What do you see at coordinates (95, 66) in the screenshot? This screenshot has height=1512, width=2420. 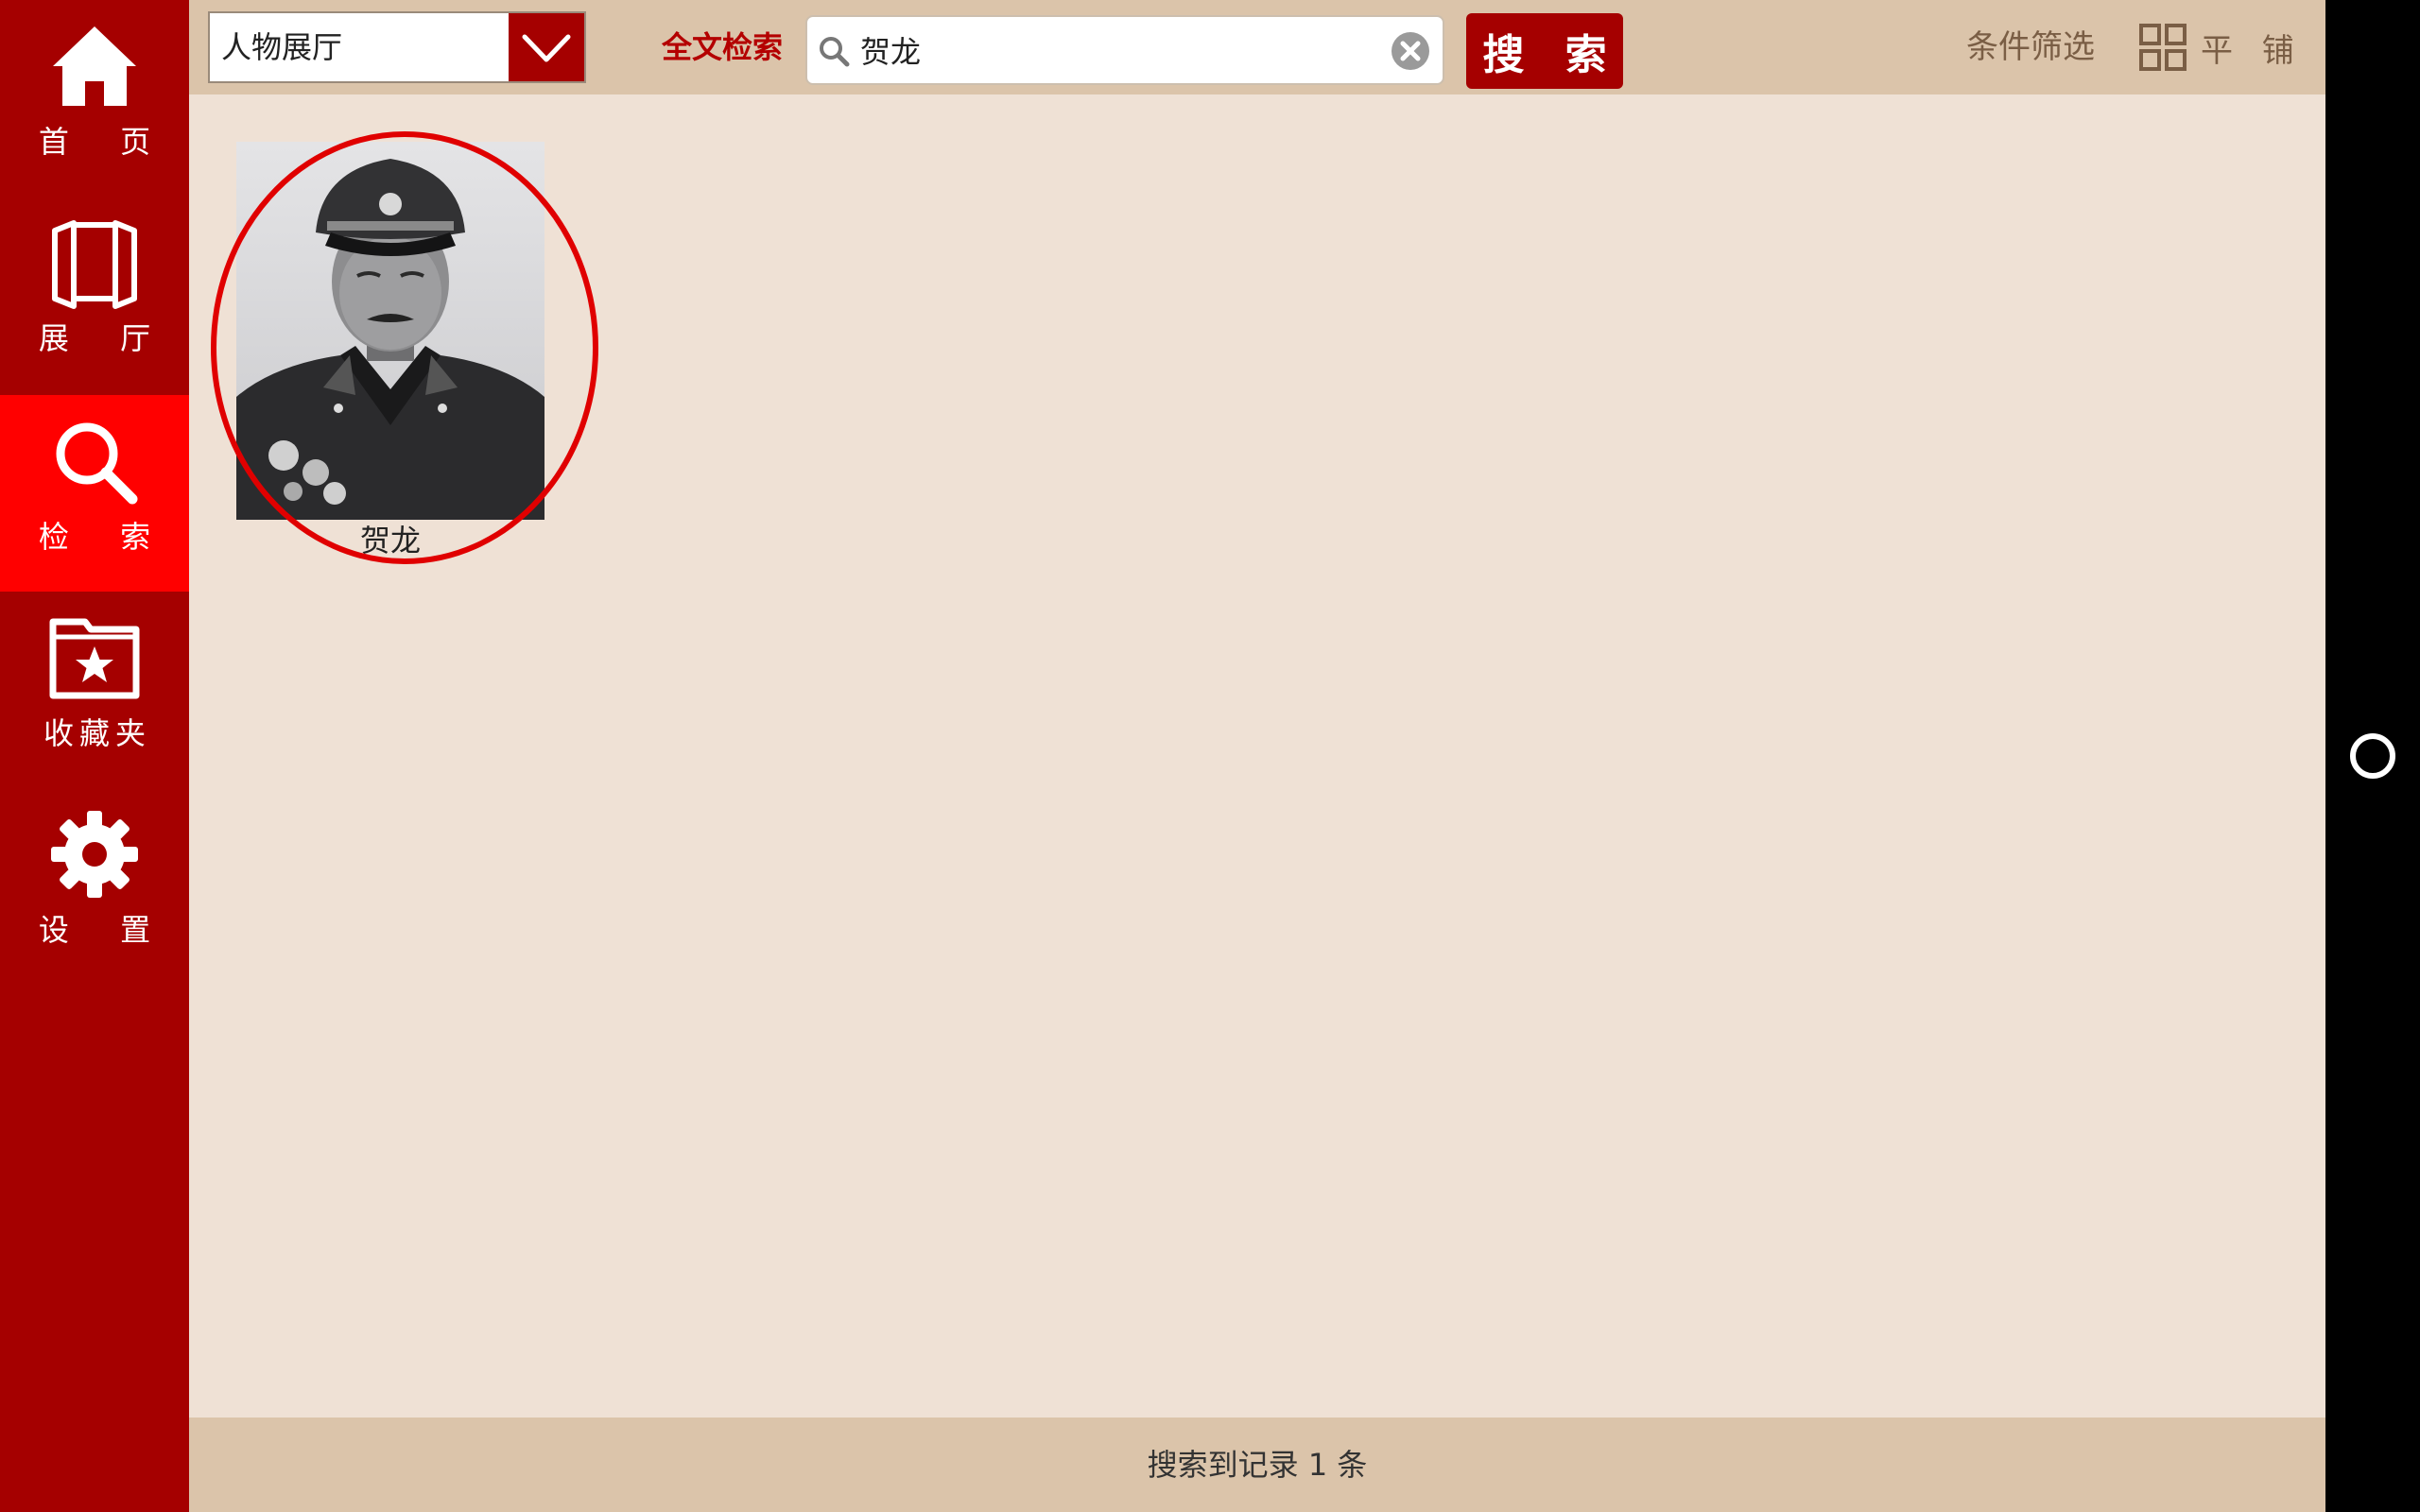 I see `home-icon` at bounding box center [95, 66].